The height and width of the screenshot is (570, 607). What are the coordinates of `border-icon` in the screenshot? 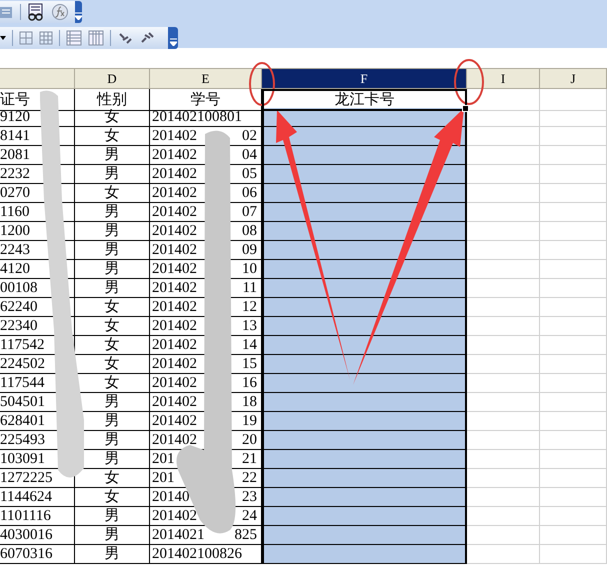 It's located at (26, 38).